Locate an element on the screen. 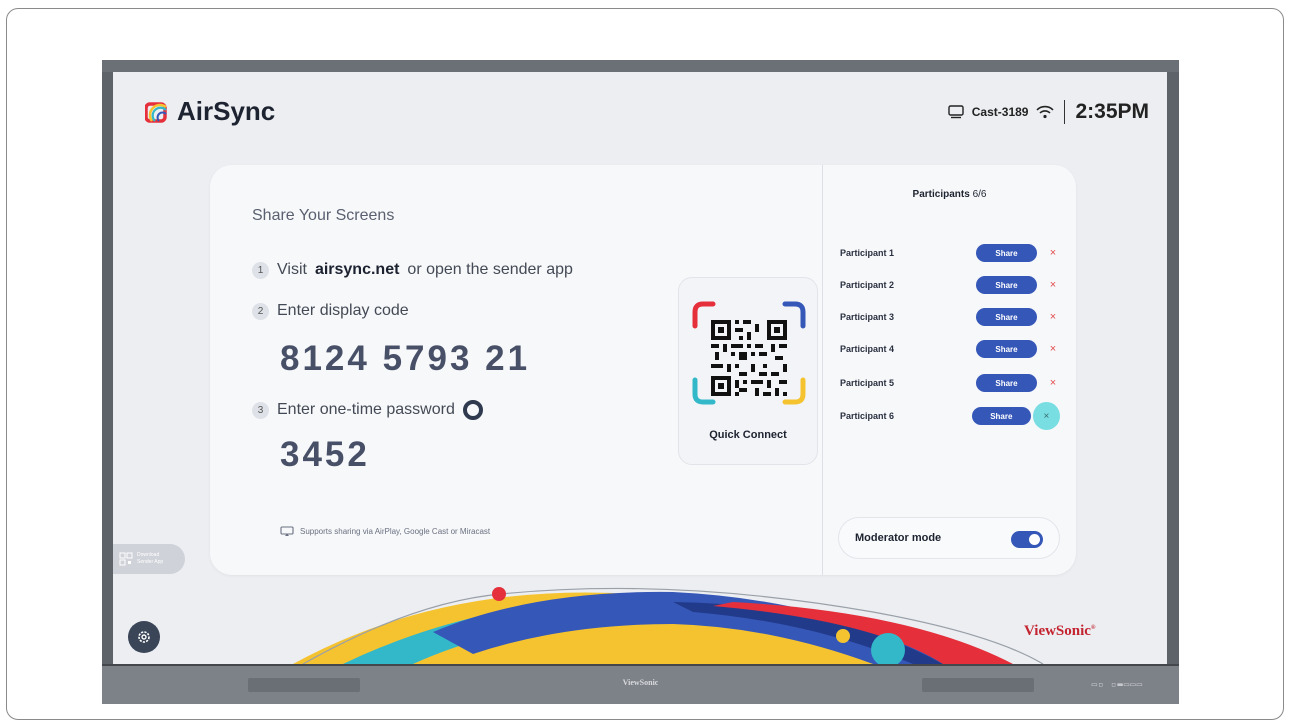 The width and height of the screenshot is (1290, 726). qr-code-icon is located at coordinates (749, 353).